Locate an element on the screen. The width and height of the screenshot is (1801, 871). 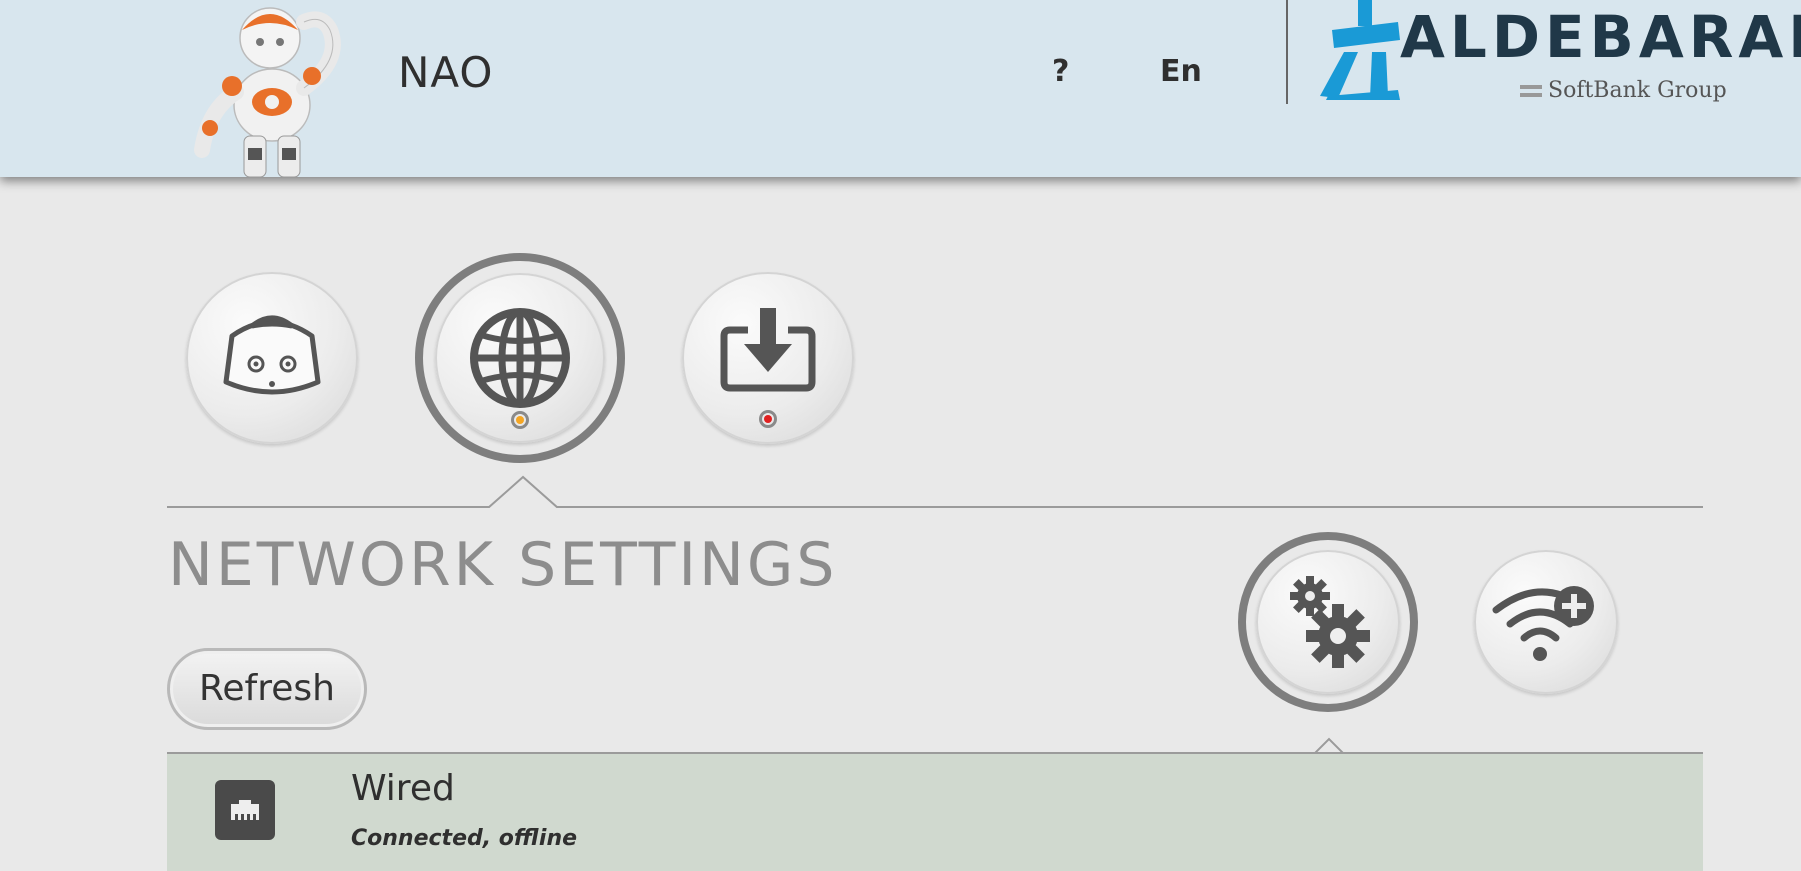
add-wifi-button is located at coordinates (1546, 622).